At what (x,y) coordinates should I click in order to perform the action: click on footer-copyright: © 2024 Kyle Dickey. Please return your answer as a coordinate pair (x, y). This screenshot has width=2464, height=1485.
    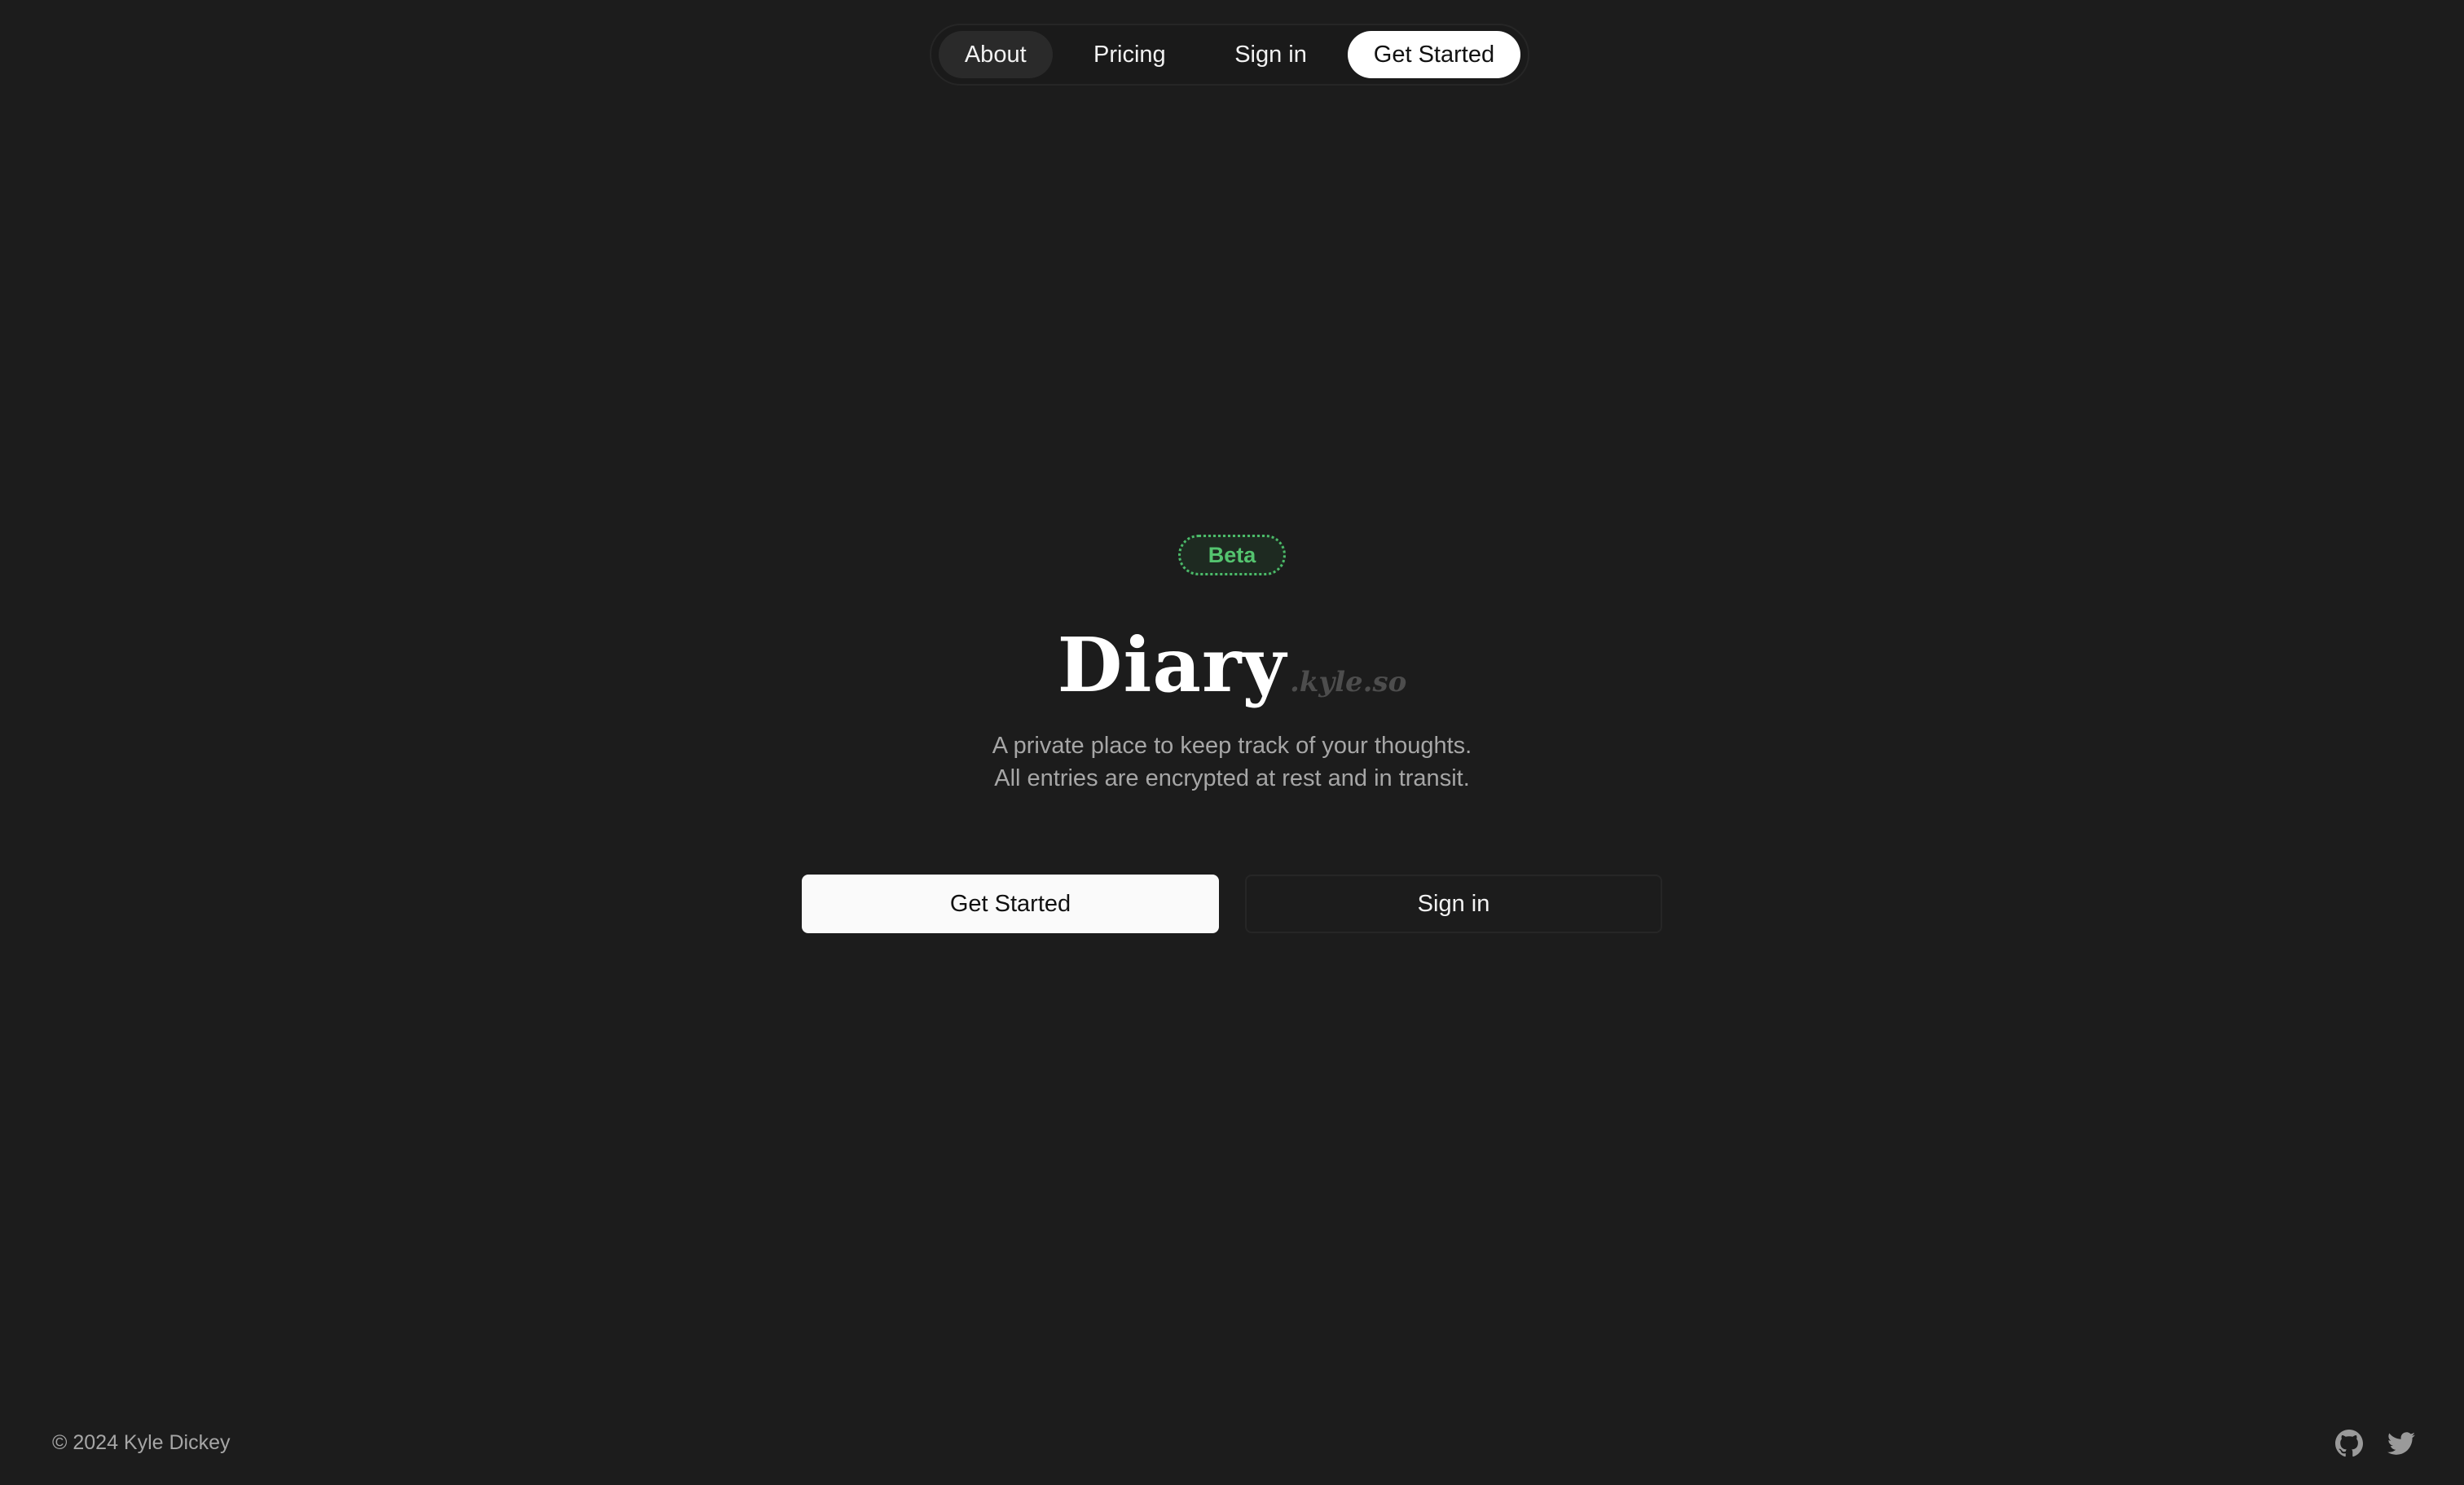
    Looking at the image, I should click on (141, 1442).